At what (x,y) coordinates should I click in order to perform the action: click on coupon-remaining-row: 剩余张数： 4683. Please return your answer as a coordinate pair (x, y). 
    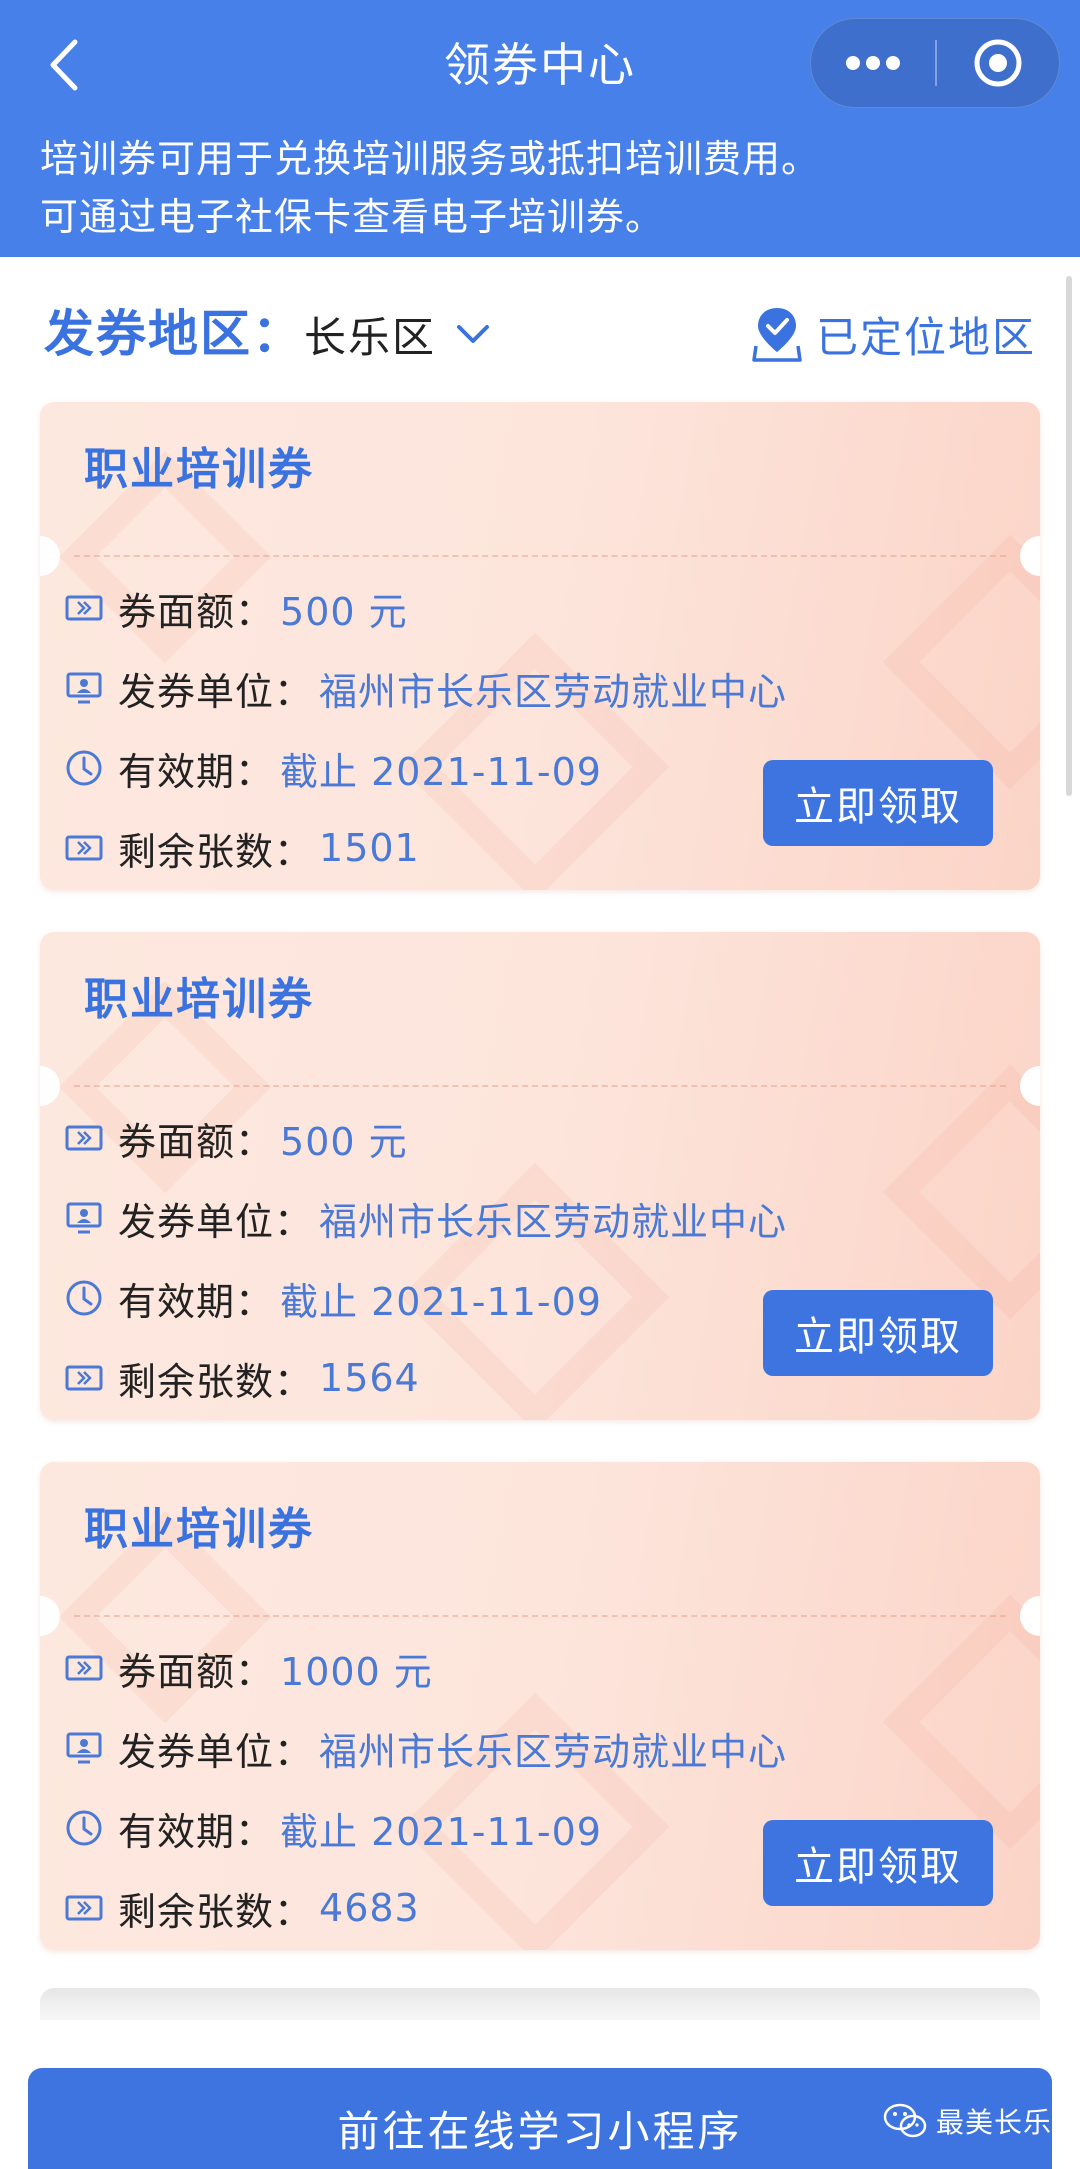
    Looking at the image, I should click on (242, 1908).